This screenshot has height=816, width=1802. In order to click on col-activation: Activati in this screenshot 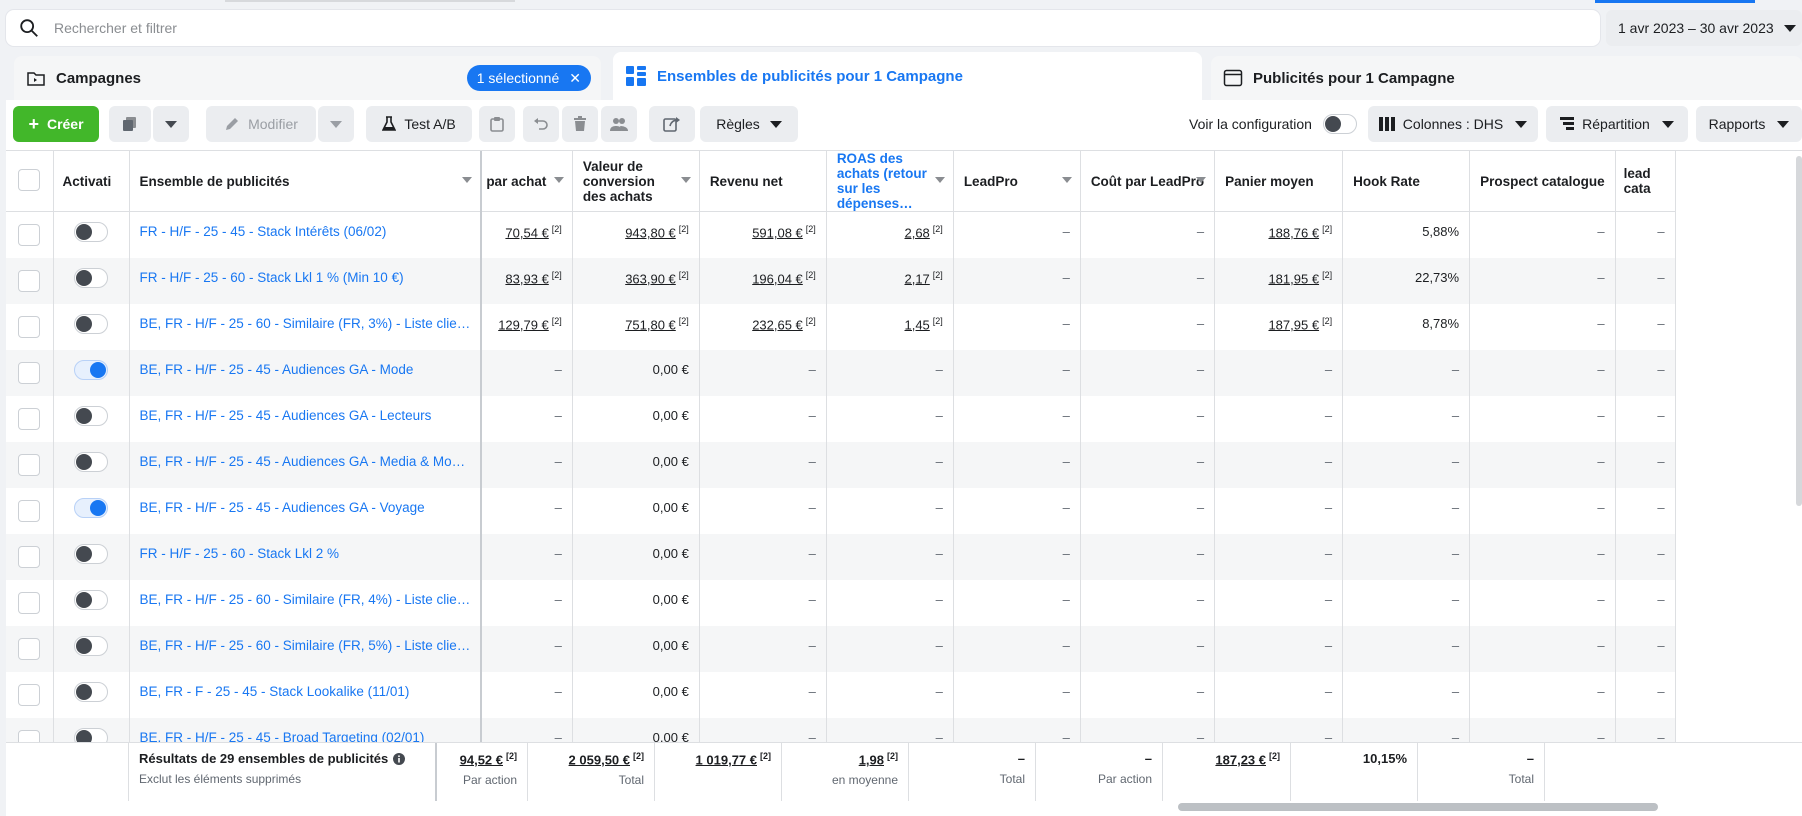, I will do `click(91, 181)`.